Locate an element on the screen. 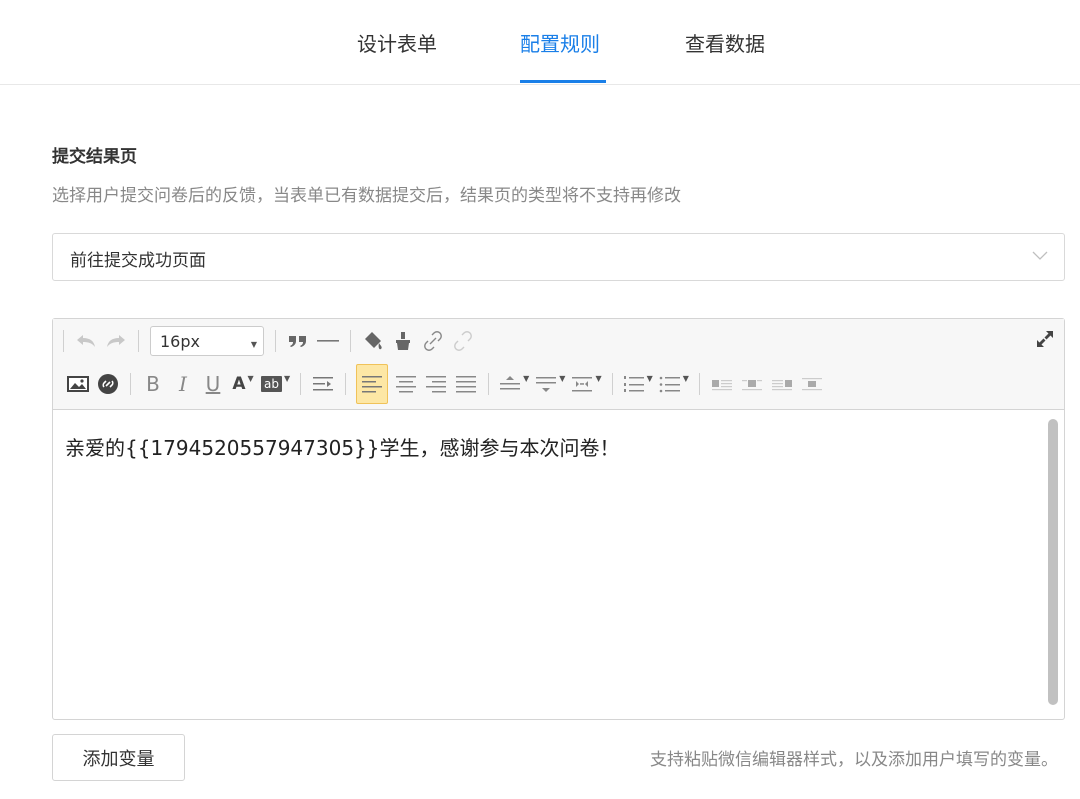 The height and width of the screenshot is (799, 1080). underline-label: U is located at coordinates (213, 384).